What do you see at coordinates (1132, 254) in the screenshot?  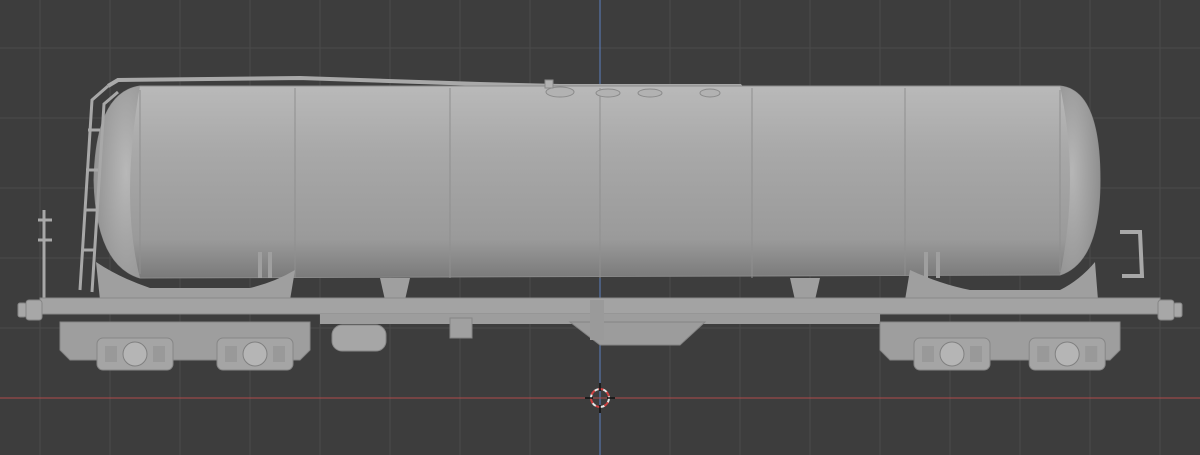 I see `right-grab-handle` at bounding box center [1132, 254].